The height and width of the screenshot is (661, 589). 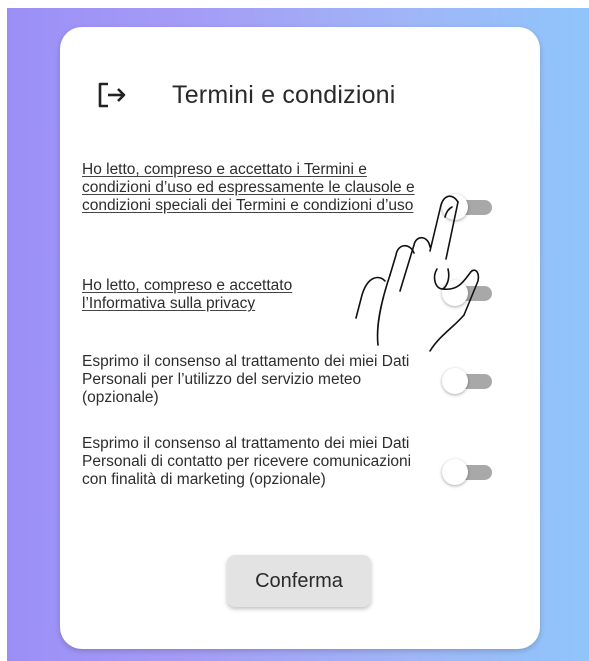 I want to click on marketing-toggle, so click(x=468, y=472).